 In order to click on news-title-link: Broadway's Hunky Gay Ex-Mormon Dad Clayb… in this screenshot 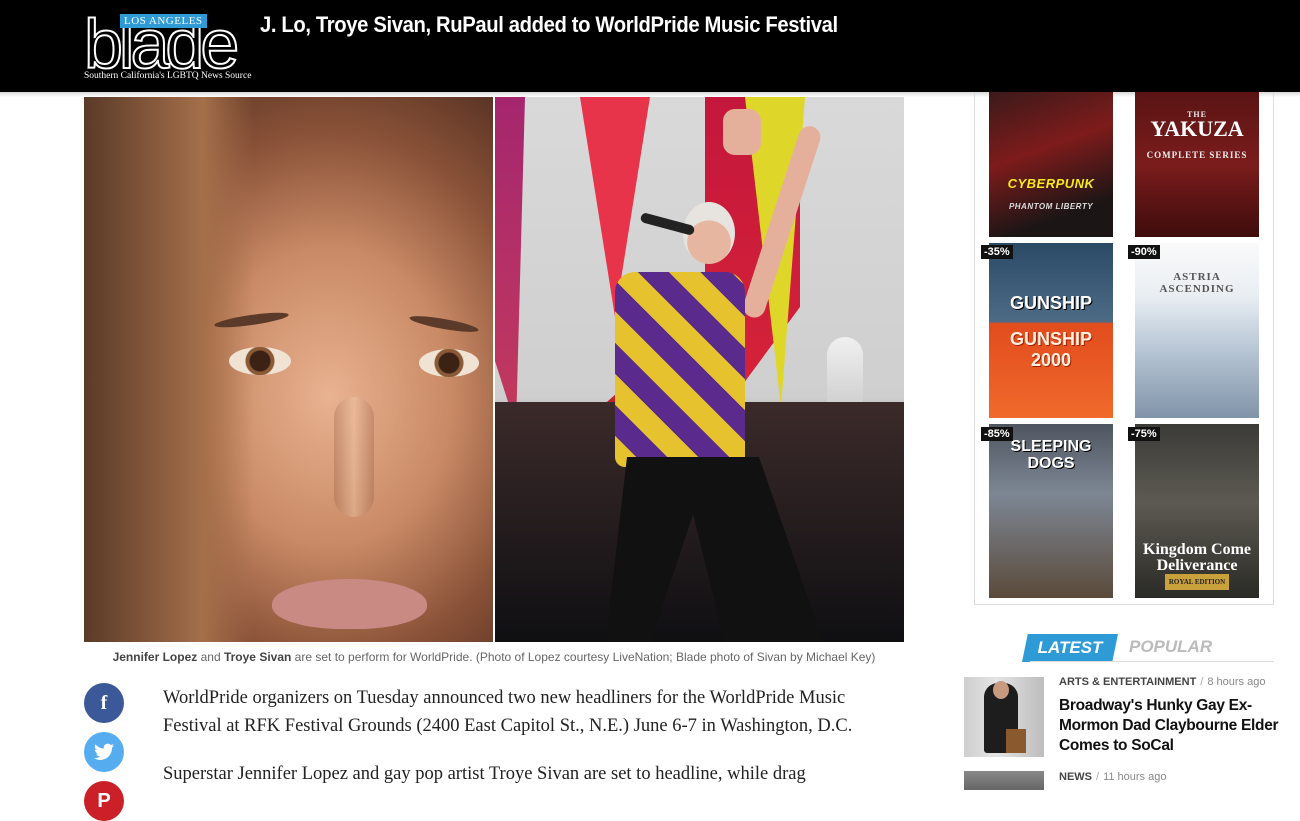, I will do `click(1169, 726)`.